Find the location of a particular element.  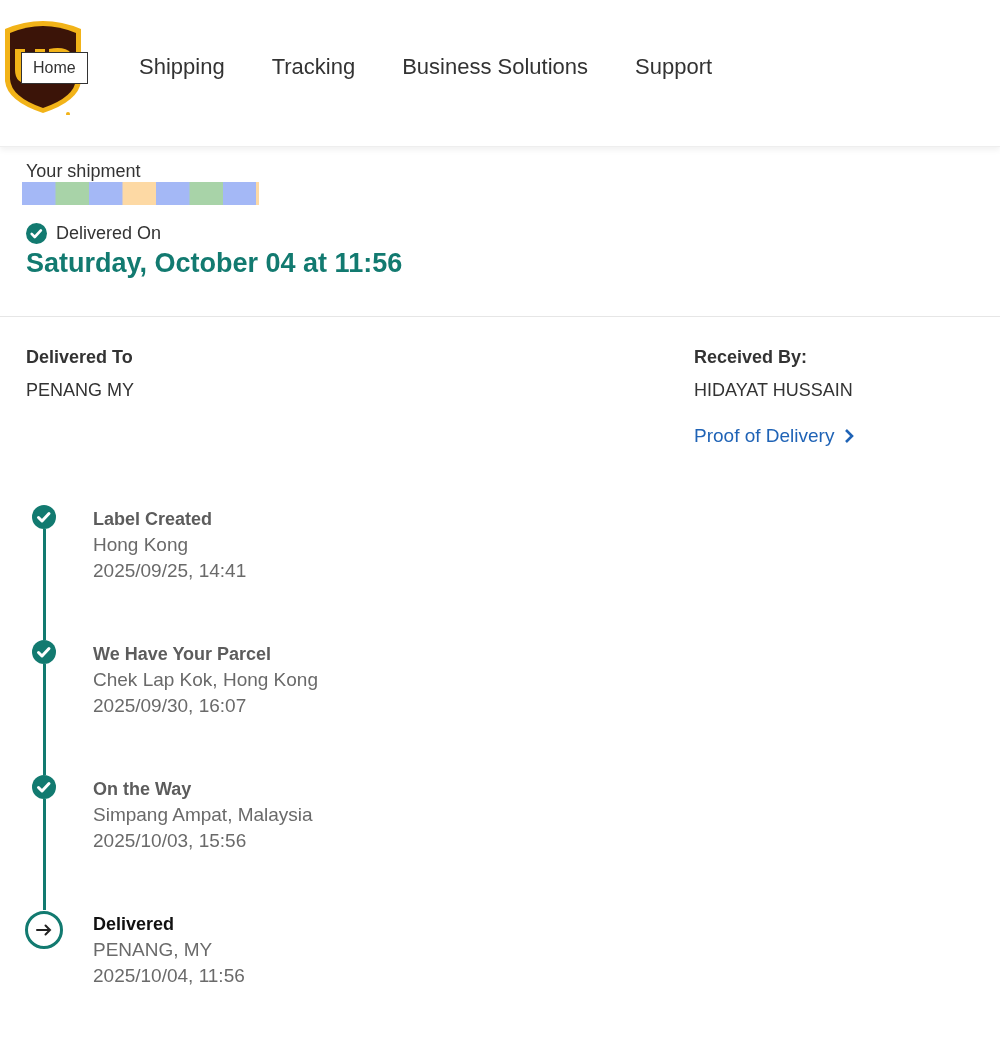

nav-link: Support is located at coordinates (674, 67).